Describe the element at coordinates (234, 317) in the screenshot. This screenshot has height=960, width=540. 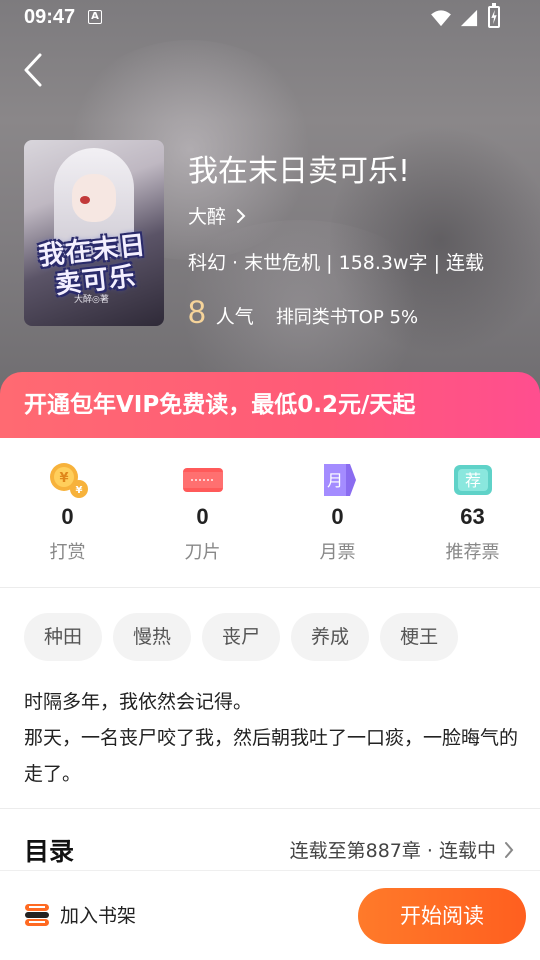
I see `popularity-label: 人气` at that location.